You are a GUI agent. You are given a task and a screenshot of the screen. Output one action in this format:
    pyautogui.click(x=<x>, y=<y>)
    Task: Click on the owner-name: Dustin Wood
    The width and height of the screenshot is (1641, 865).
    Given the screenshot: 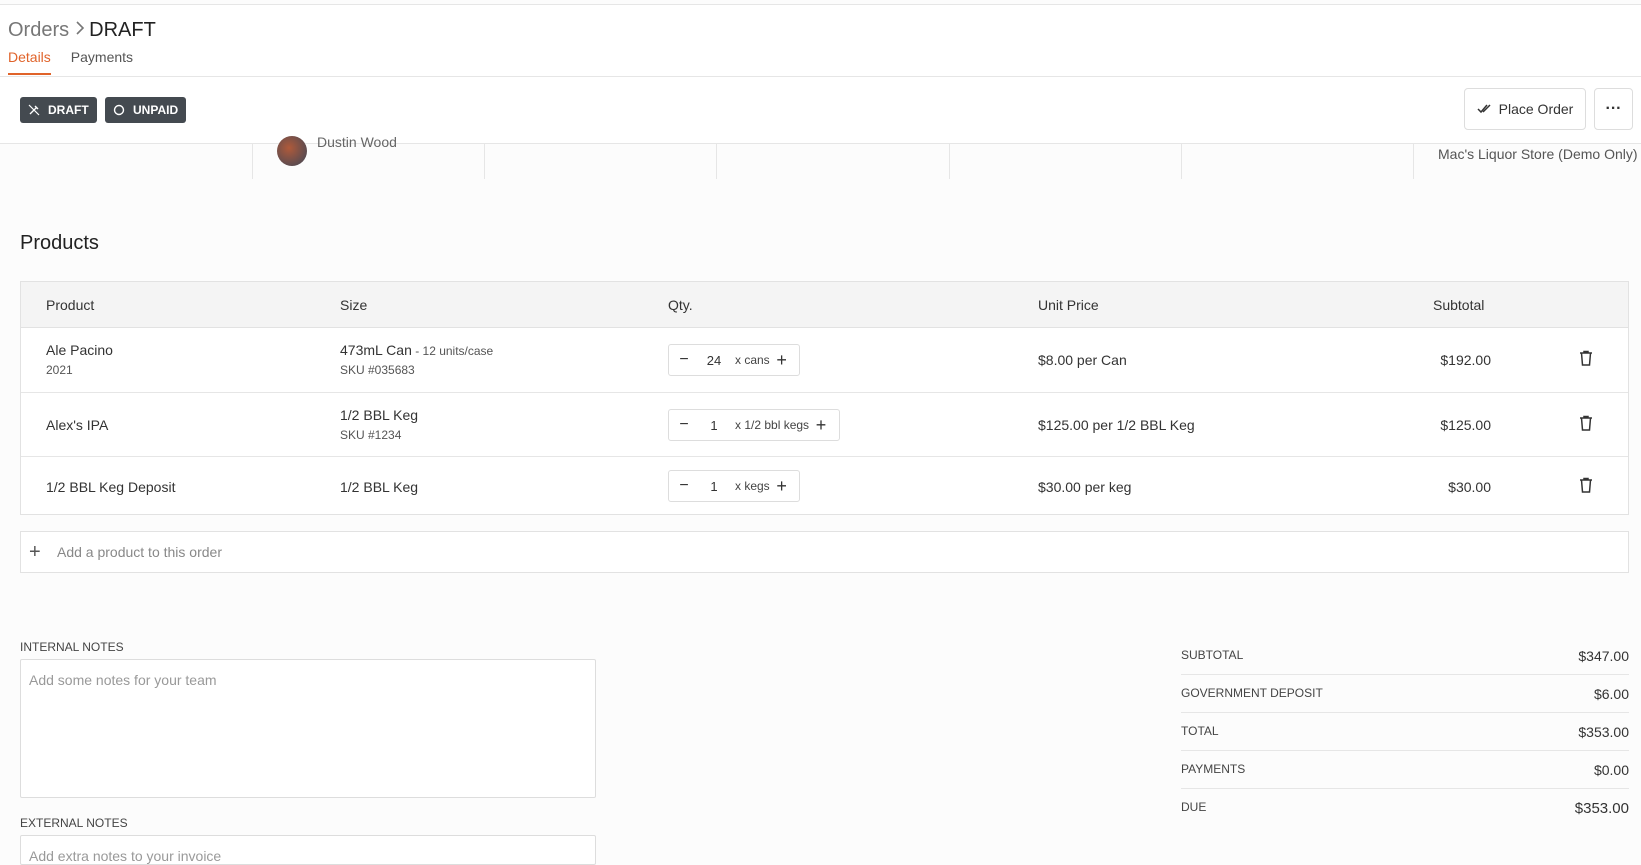 What is the action you would take?
    pyautogui.click(x=357, y=142)
    